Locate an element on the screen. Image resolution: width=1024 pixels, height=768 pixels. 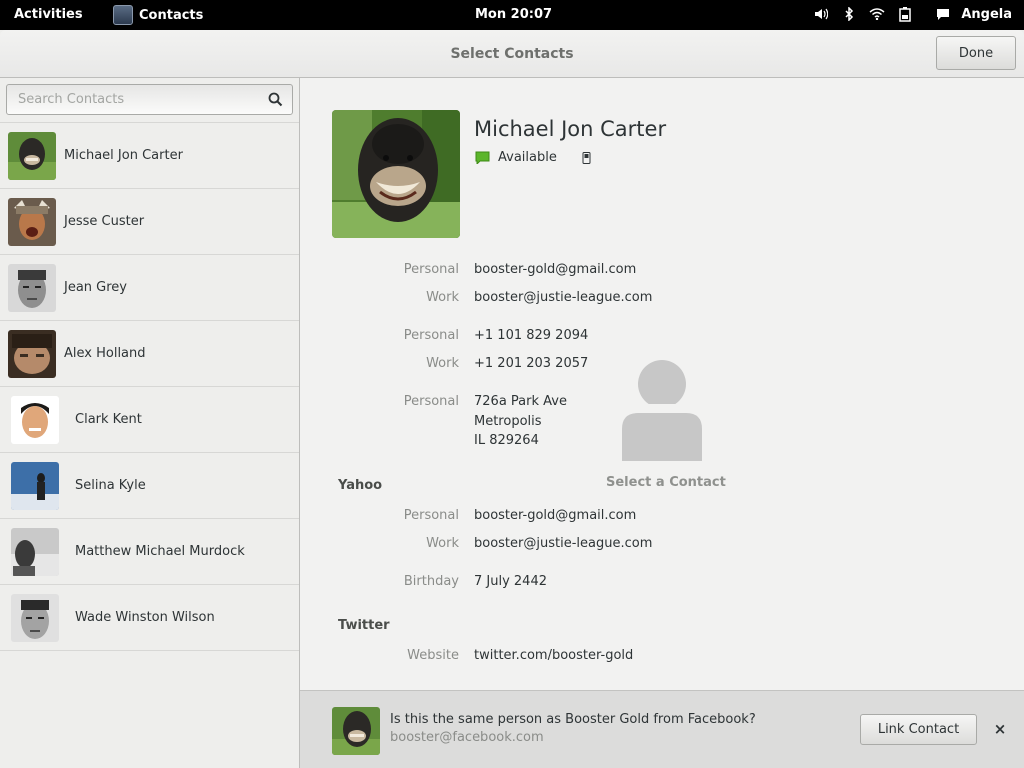
contact-name: Matthew Michael Murdock is located at coordinates (160, 551).